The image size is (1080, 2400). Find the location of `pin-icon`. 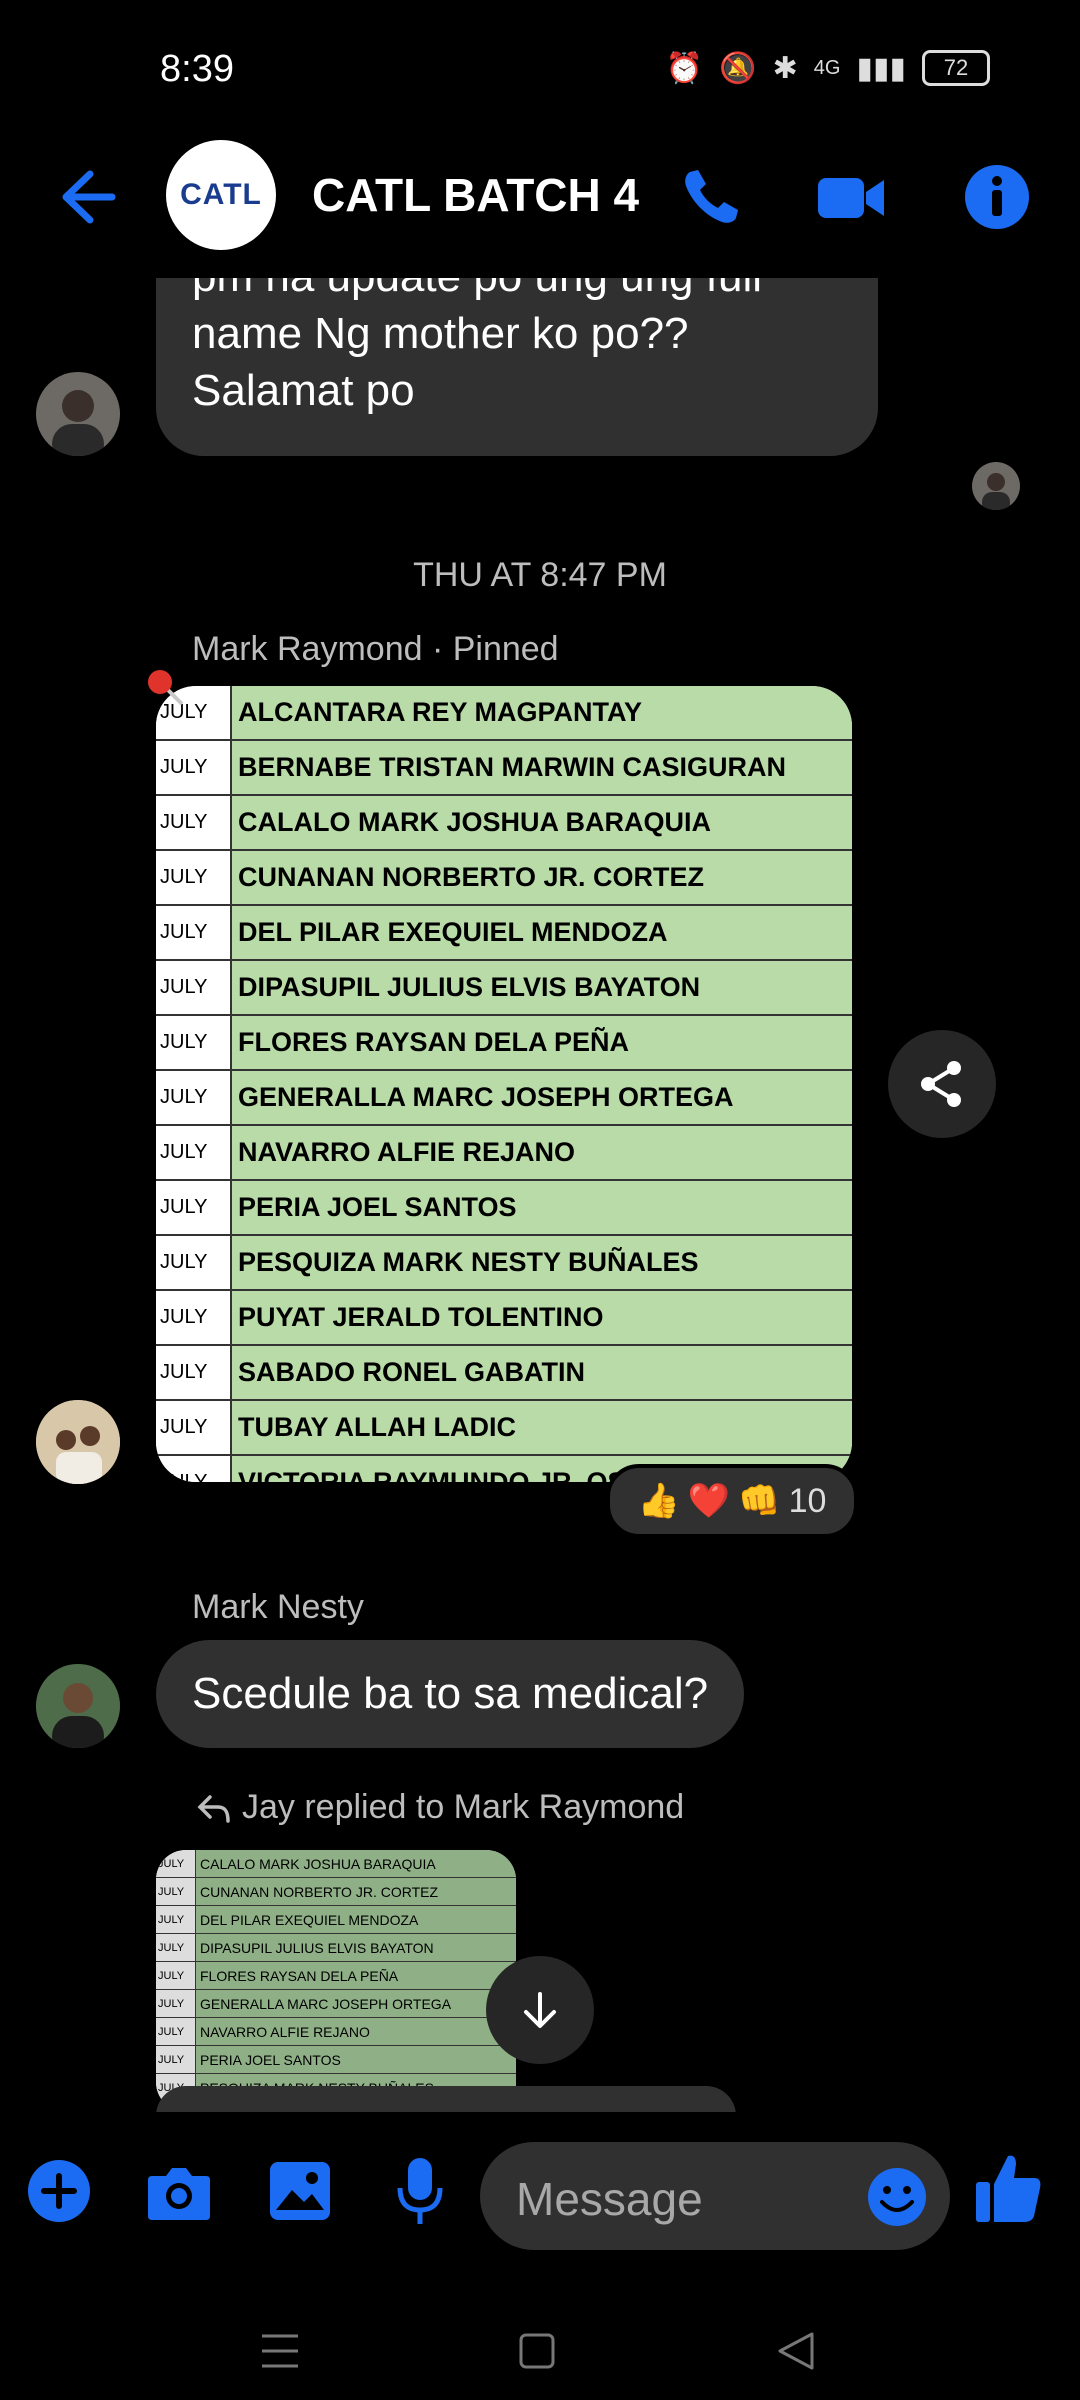

pin-icon is located at coordinates (166, 688).